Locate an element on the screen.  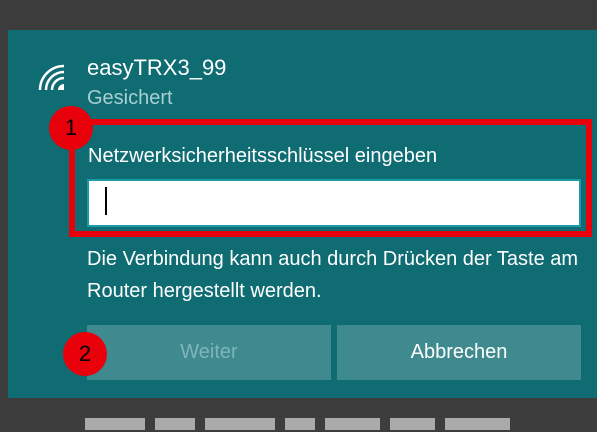
text-caret is located at coordinates (106, 201).